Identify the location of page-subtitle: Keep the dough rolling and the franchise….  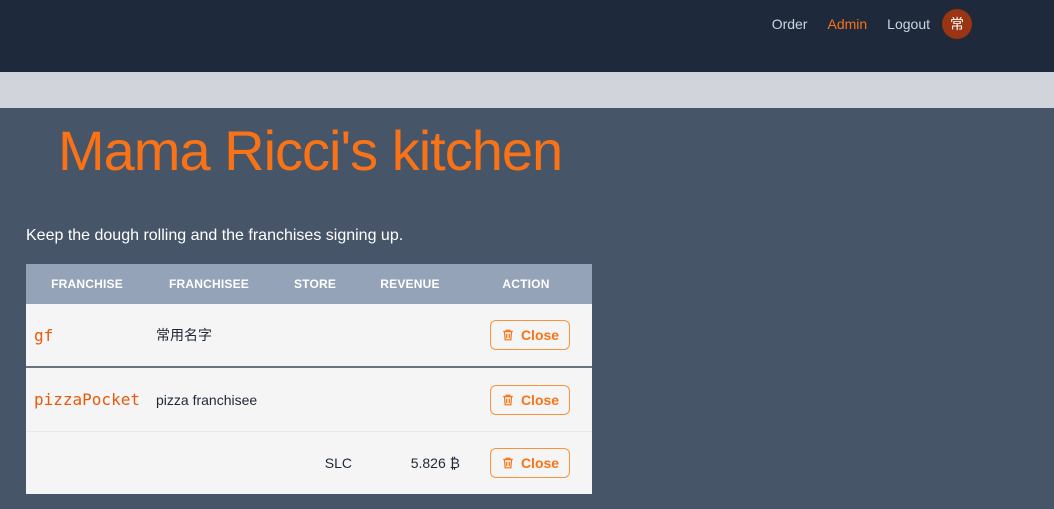
(215, 235).